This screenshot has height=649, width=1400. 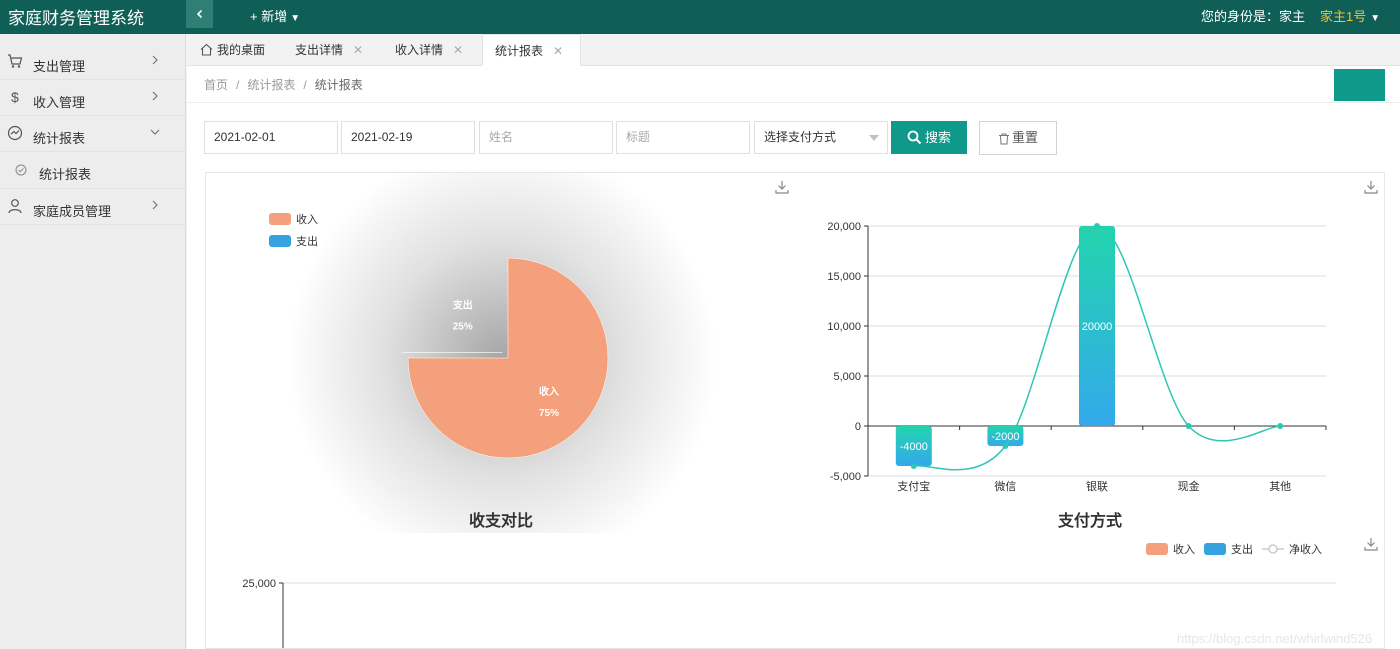 What do you see at coordinates (15, 206) in the screenshot?
I see `user-icon` at bounding box center [15, 206].